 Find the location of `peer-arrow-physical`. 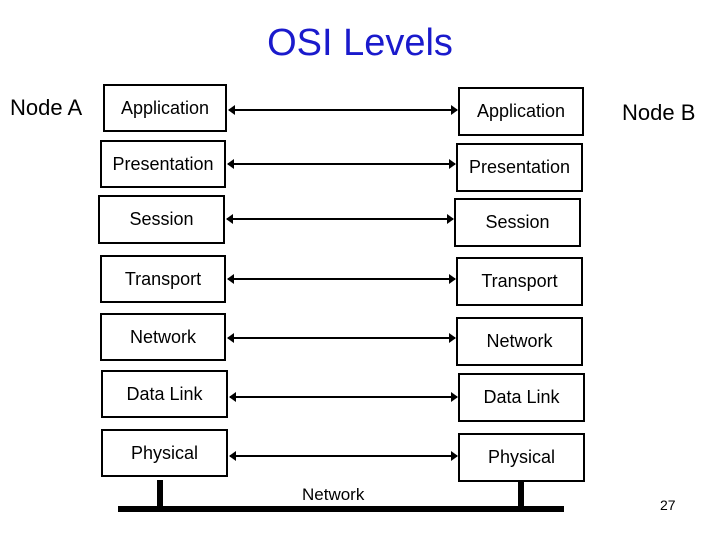

peer-arrow-physical is located at coordinates (343, 456).